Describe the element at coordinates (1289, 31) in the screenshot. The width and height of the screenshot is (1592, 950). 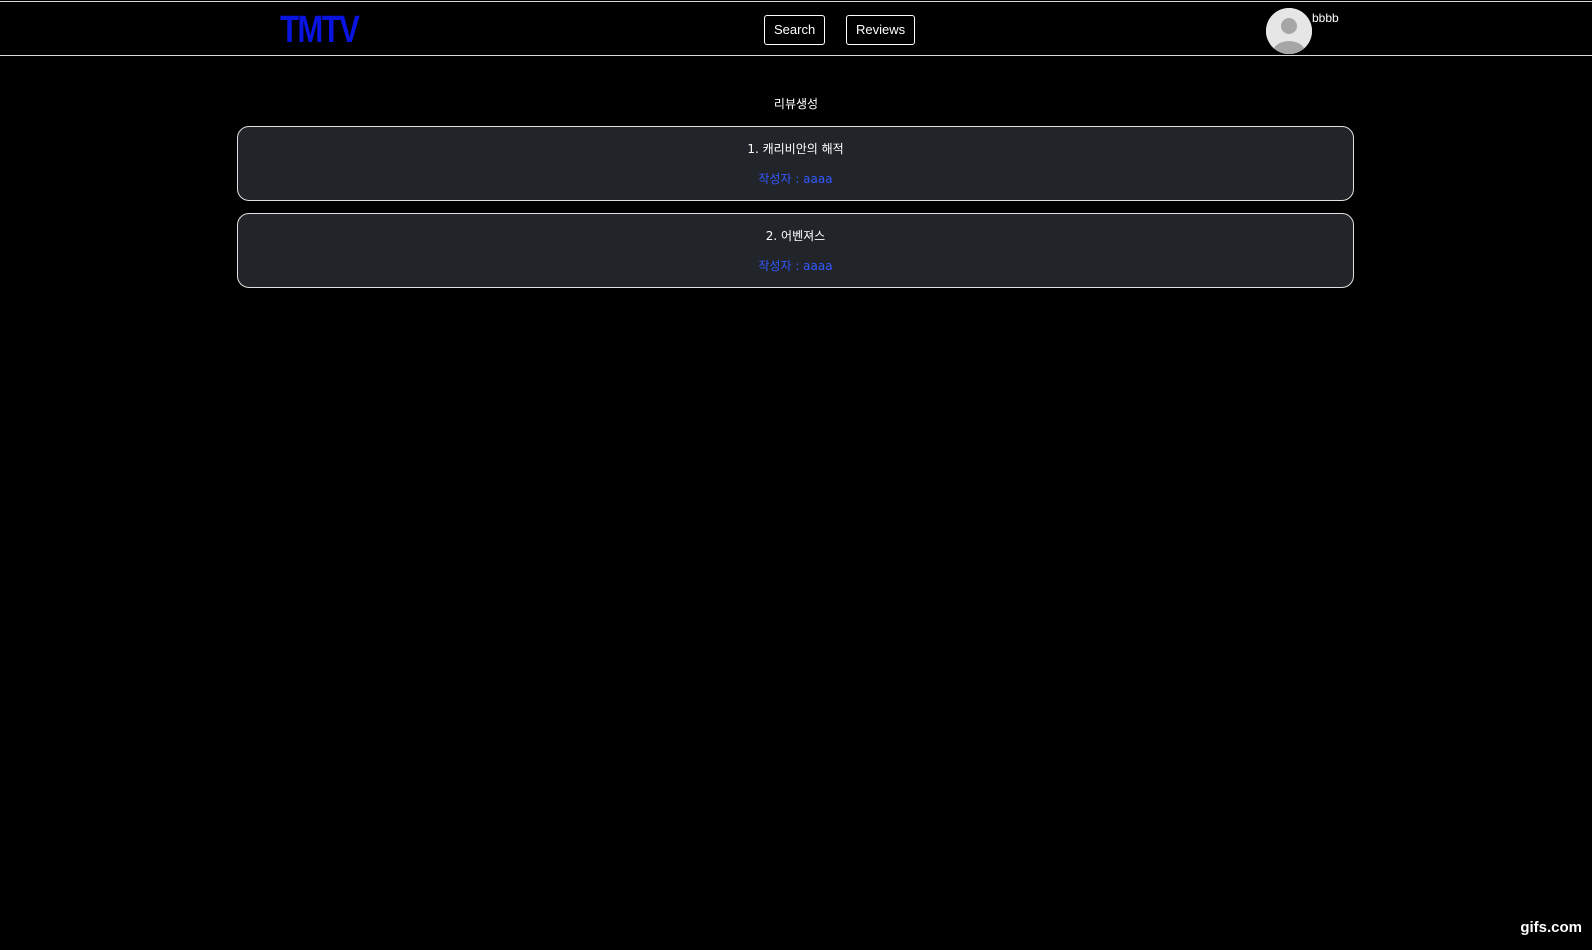
I see `user-avatar-icon` at that location.